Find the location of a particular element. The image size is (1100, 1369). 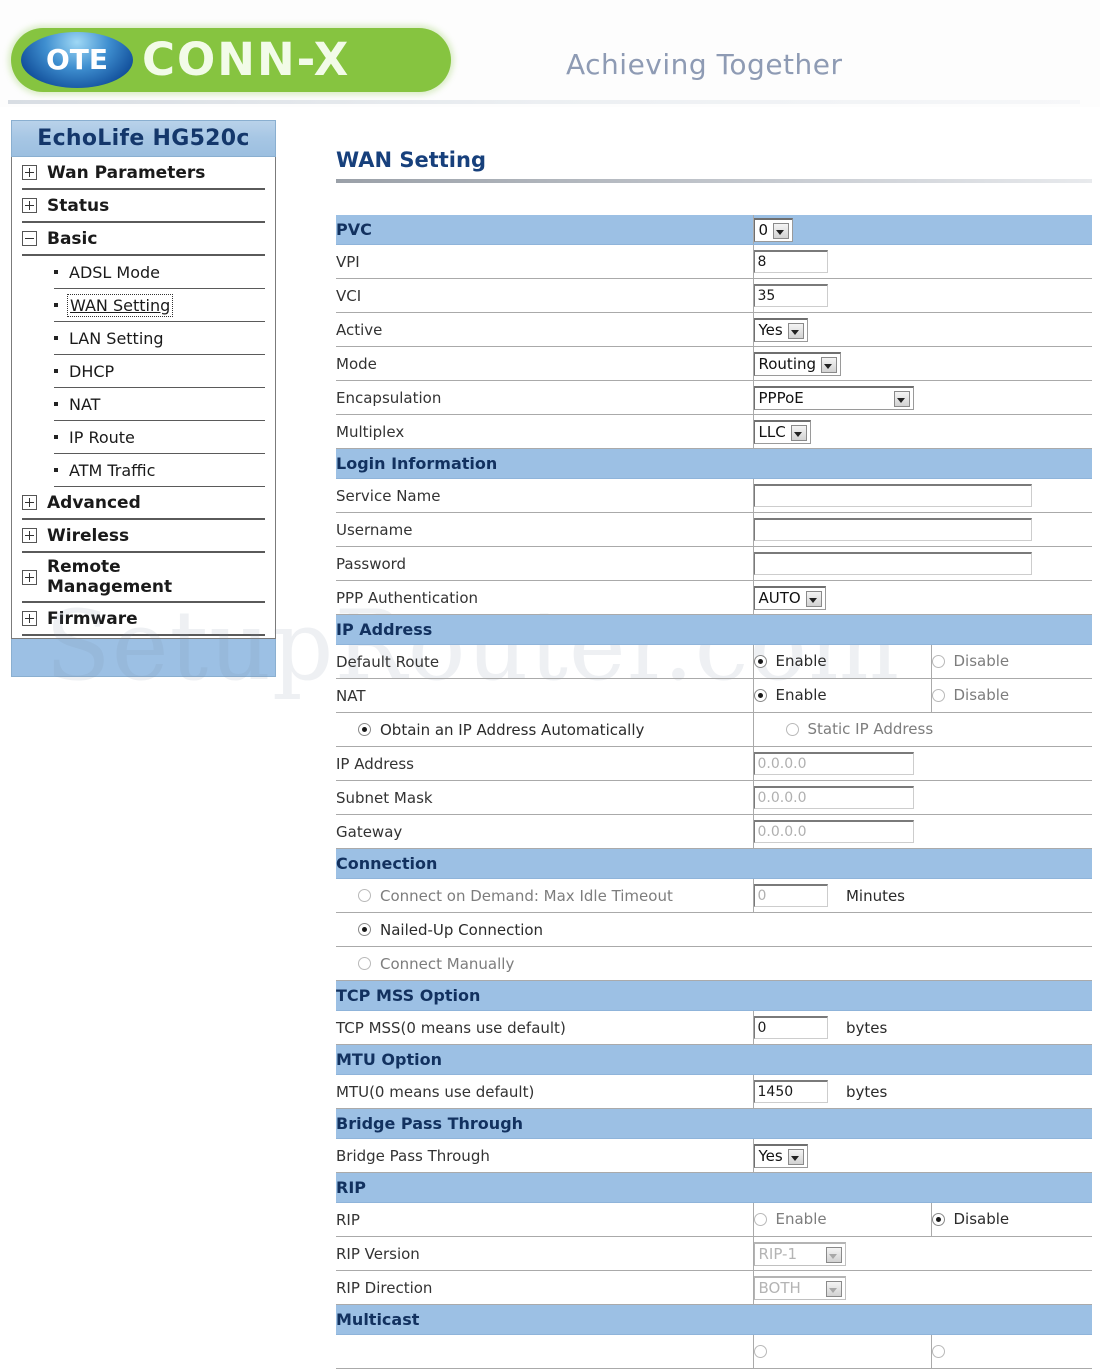

row-multicast-cutoff is located at coordinates (714, 1351).